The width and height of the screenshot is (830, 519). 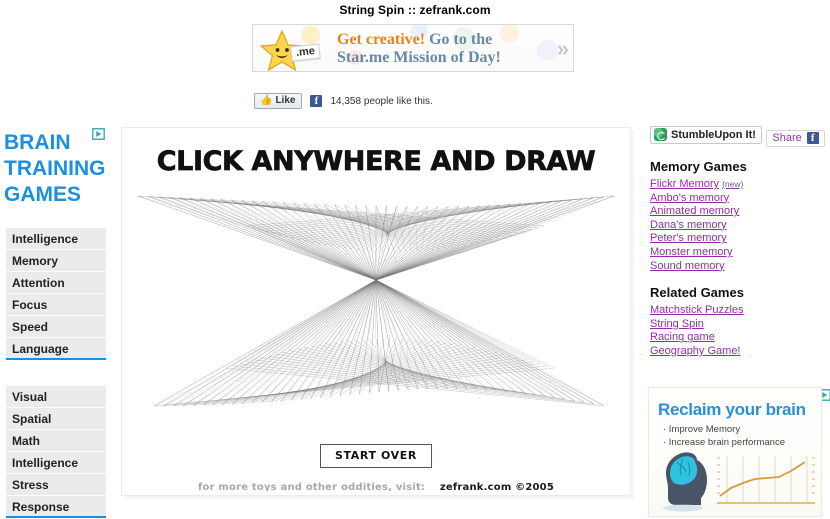 What do you see at coordinates (56, 485) in the screenshot?
I see `ad-menu-item-stress: Stress` at bounding box center [56, 485].